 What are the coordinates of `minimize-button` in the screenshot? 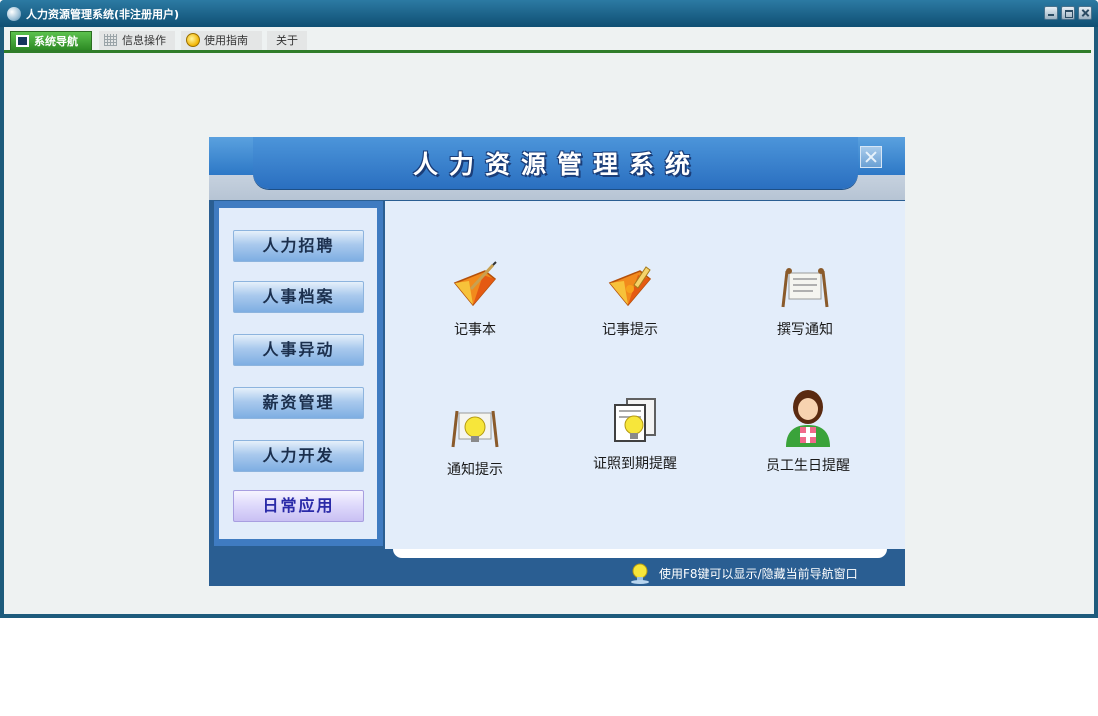 It's located at (1051, 13).